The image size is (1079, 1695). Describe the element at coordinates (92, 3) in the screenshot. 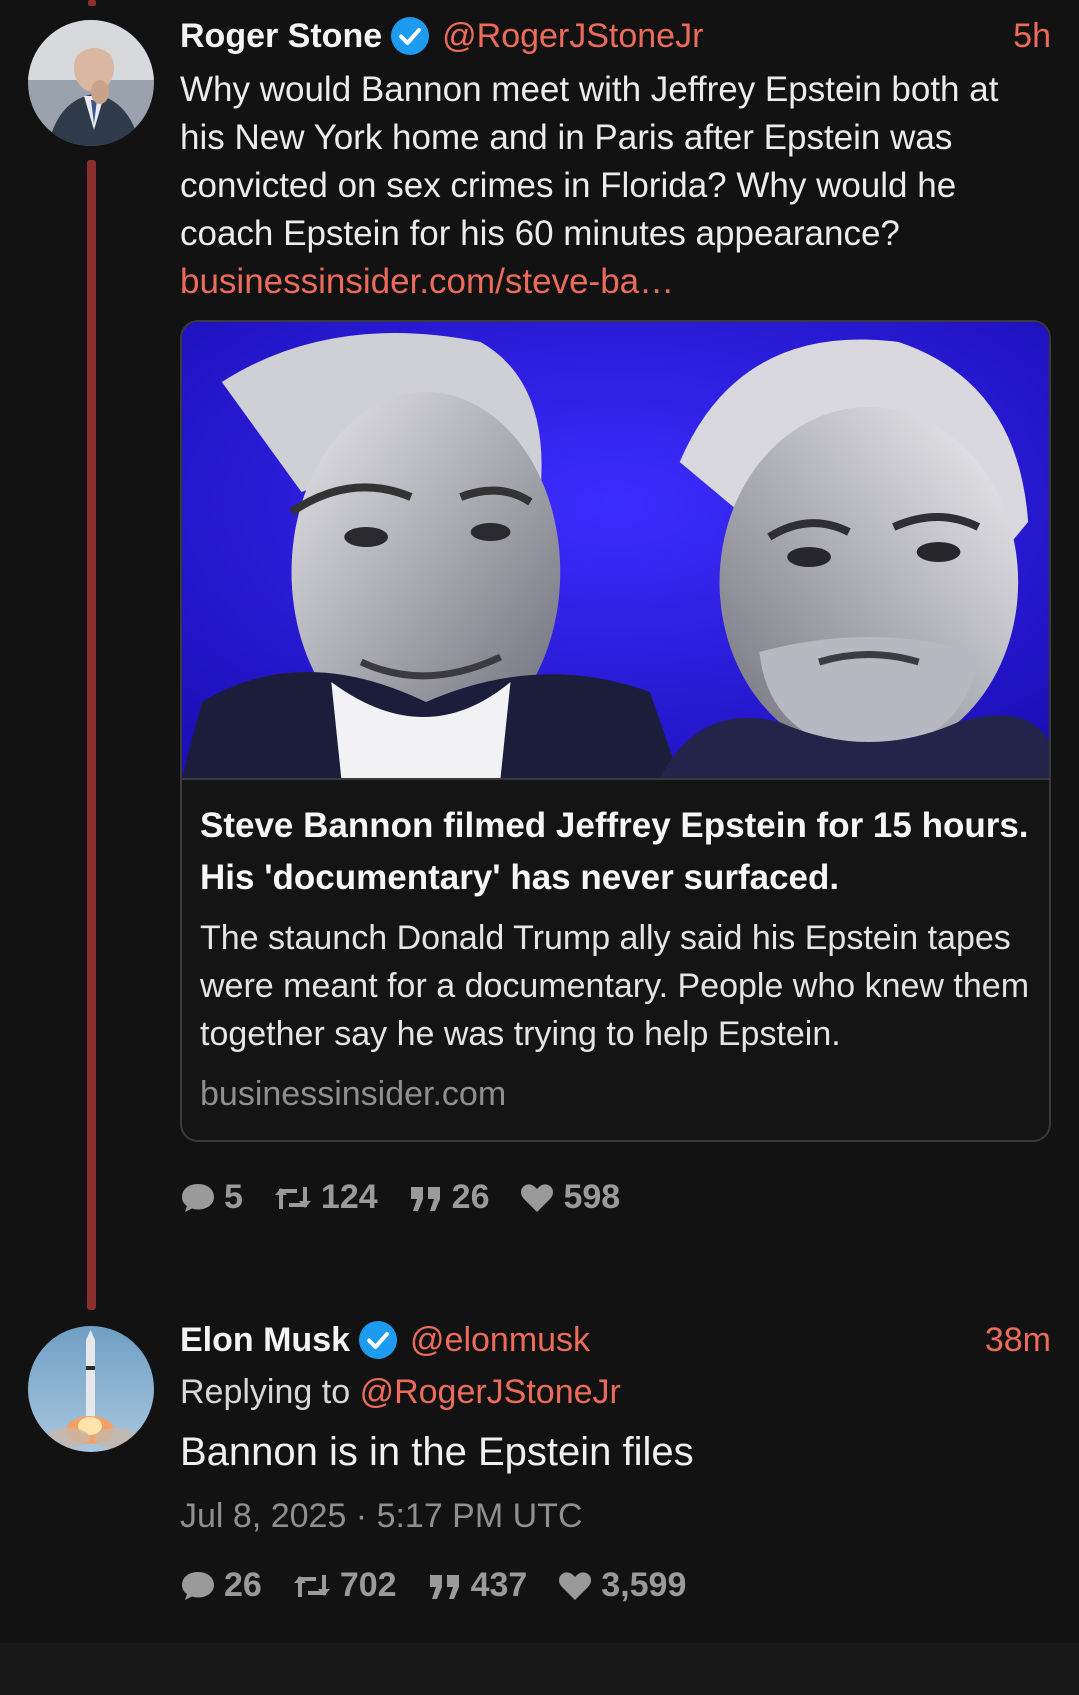

I see `thread-connector-top` at that location.